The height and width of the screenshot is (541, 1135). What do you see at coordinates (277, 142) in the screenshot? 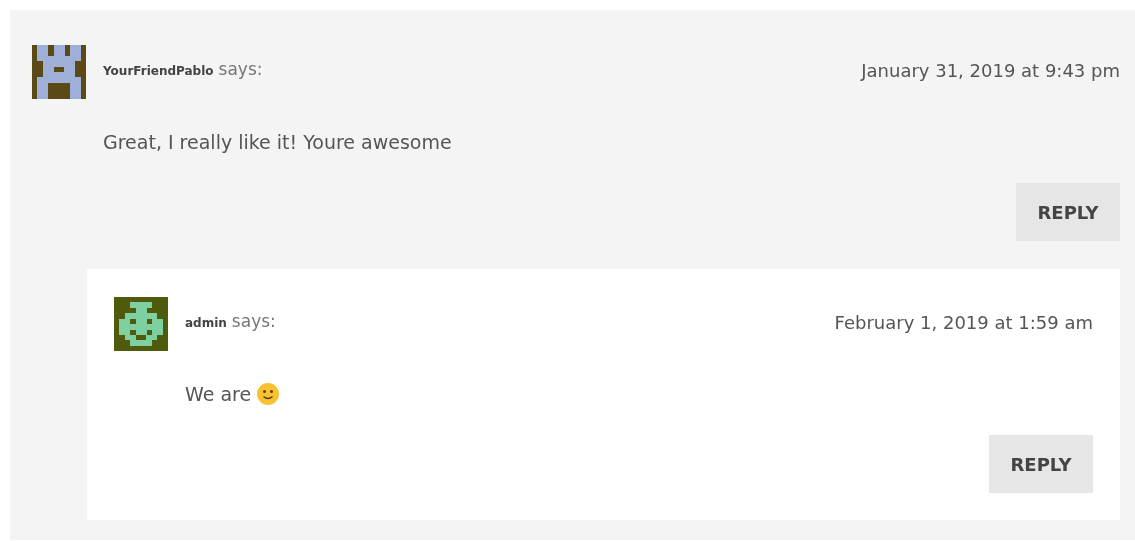
I see `comment-text: Great, I really like it! Youre awesome` at bounding box center [277, 142].